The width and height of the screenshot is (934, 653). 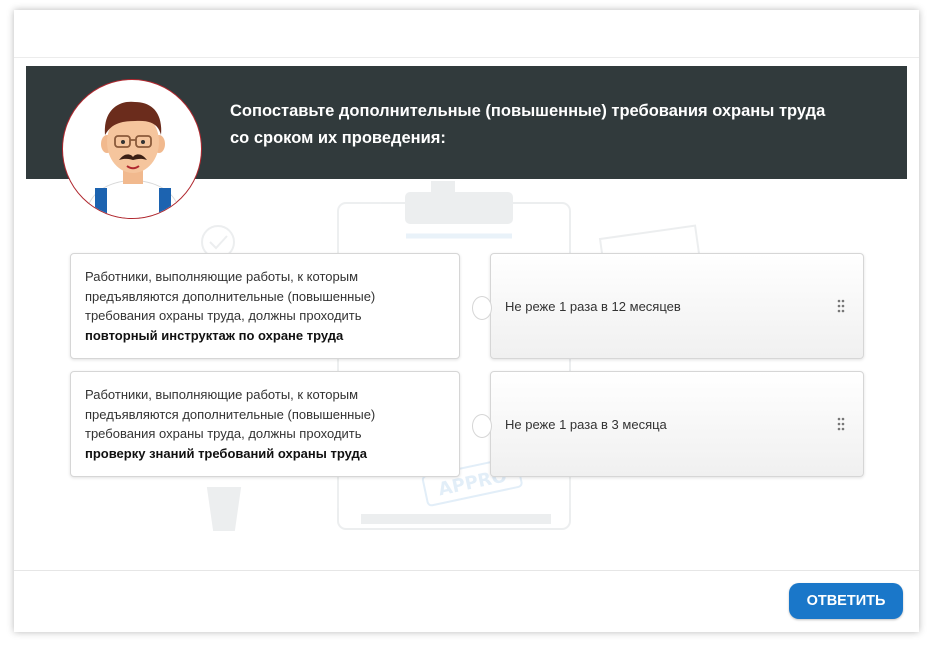 I want to click on footer-divider, so click(x=466, y=570).